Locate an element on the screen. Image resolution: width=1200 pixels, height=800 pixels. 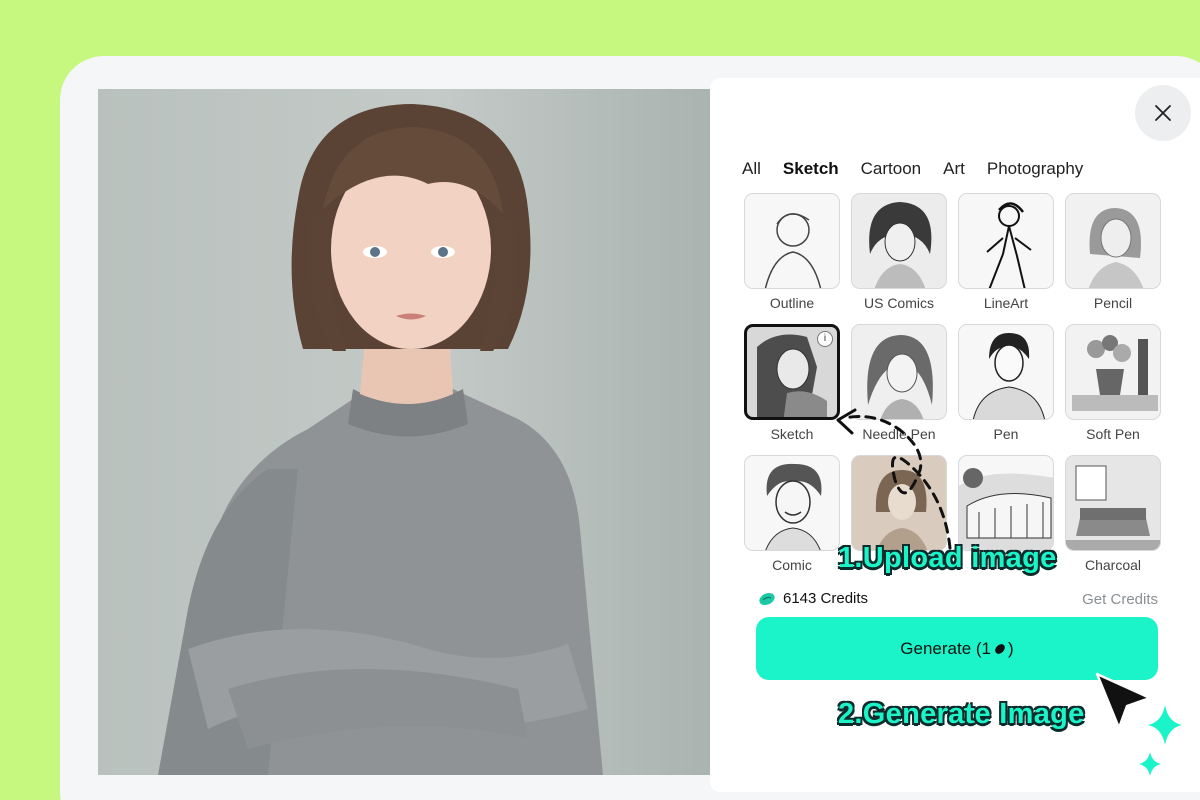
sketch-portrait-icon: i is located at coordinates (792, 372).